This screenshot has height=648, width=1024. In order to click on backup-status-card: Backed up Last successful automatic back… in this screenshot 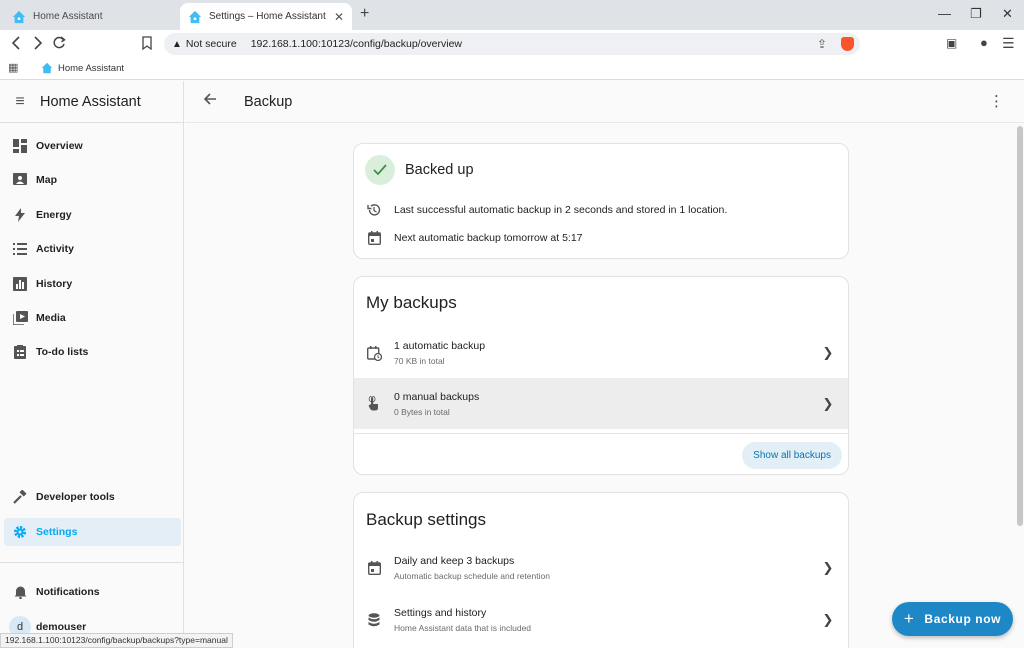, I will do `click(601, 201)`.